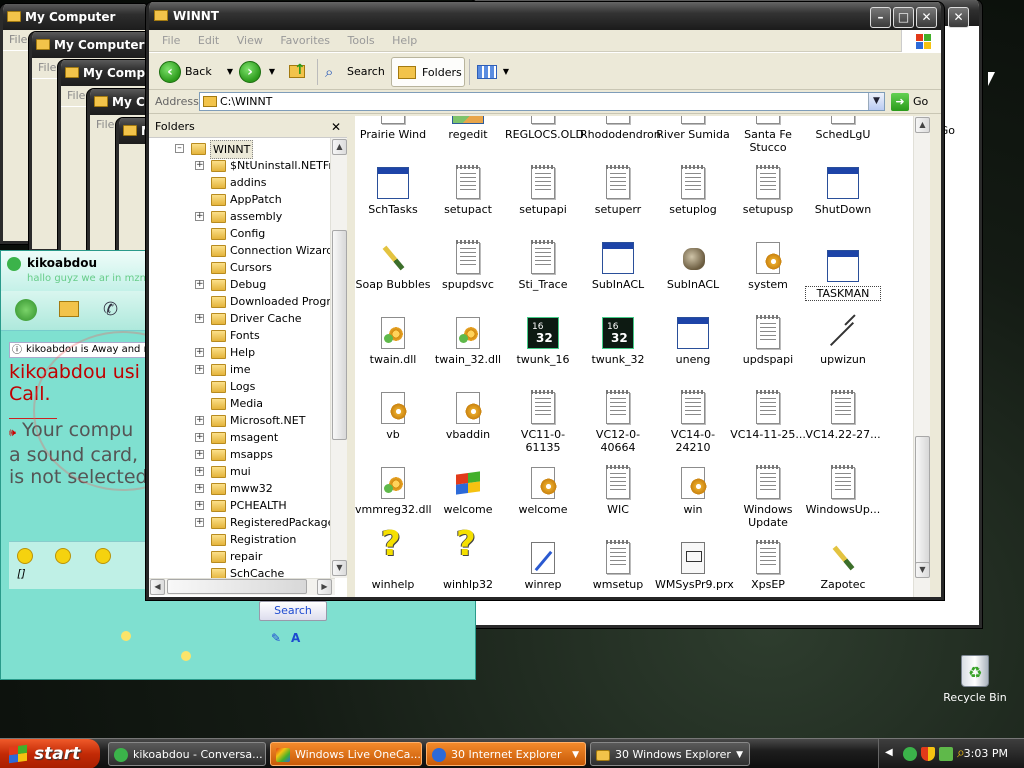 The height and width of the screenshot is (768, 1024). Describe the element at coordinates (336, 127) in the screenshot. I see `close-icon: ✕` at that location.